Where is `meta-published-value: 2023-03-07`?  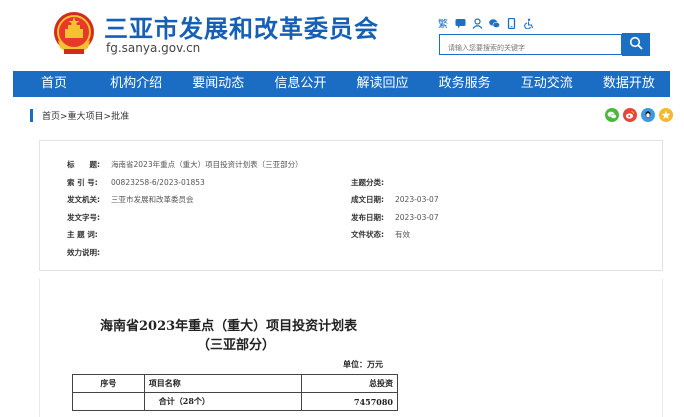
meta-published-value: 2023-03-07 is located at coordinates (417, 217).